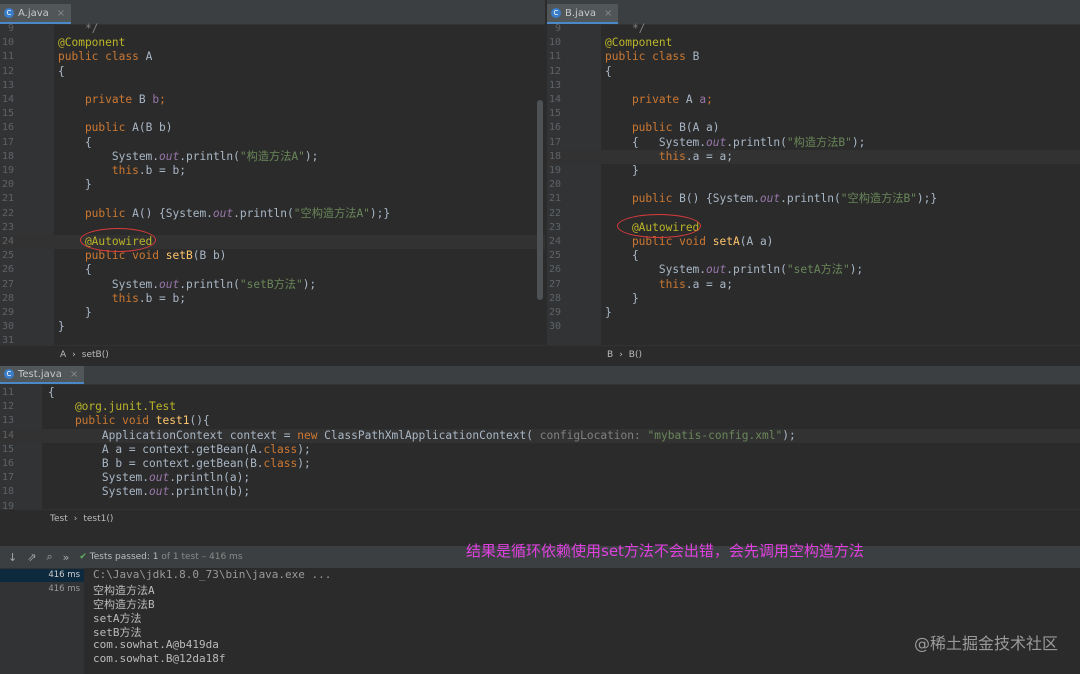  What do you see at coordinates (98, 519) in the screenshot?
I see `breadcrumb-item: test1()` at bounding box center [98, 519].